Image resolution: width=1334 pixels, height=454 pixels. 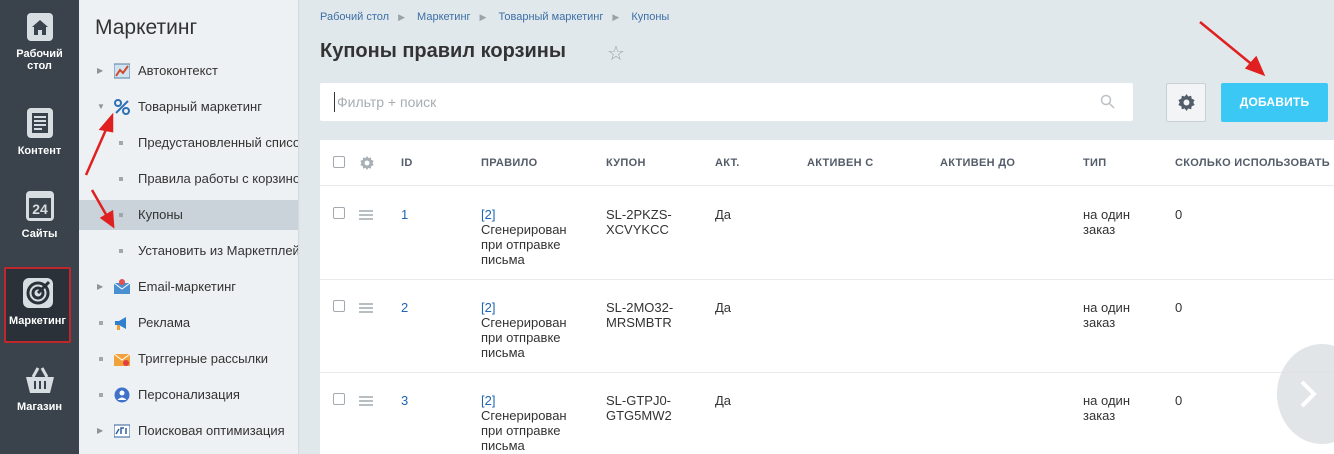 What do you see at coordinates (122, 359) in the screenshot?
I see `envelope-trigger-icon` at bounding box center [122, 359].